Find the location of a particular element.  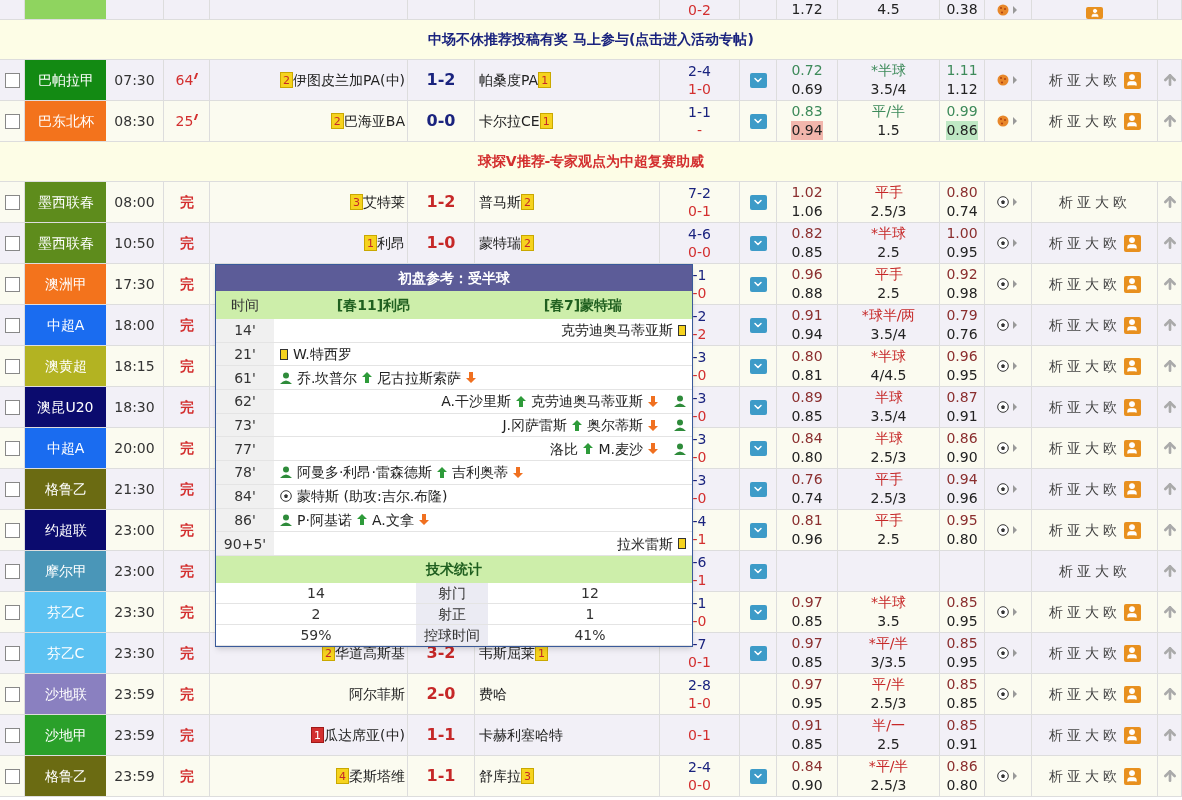

away-team: 卡尔拉CE is located at coordinates (509, 121).